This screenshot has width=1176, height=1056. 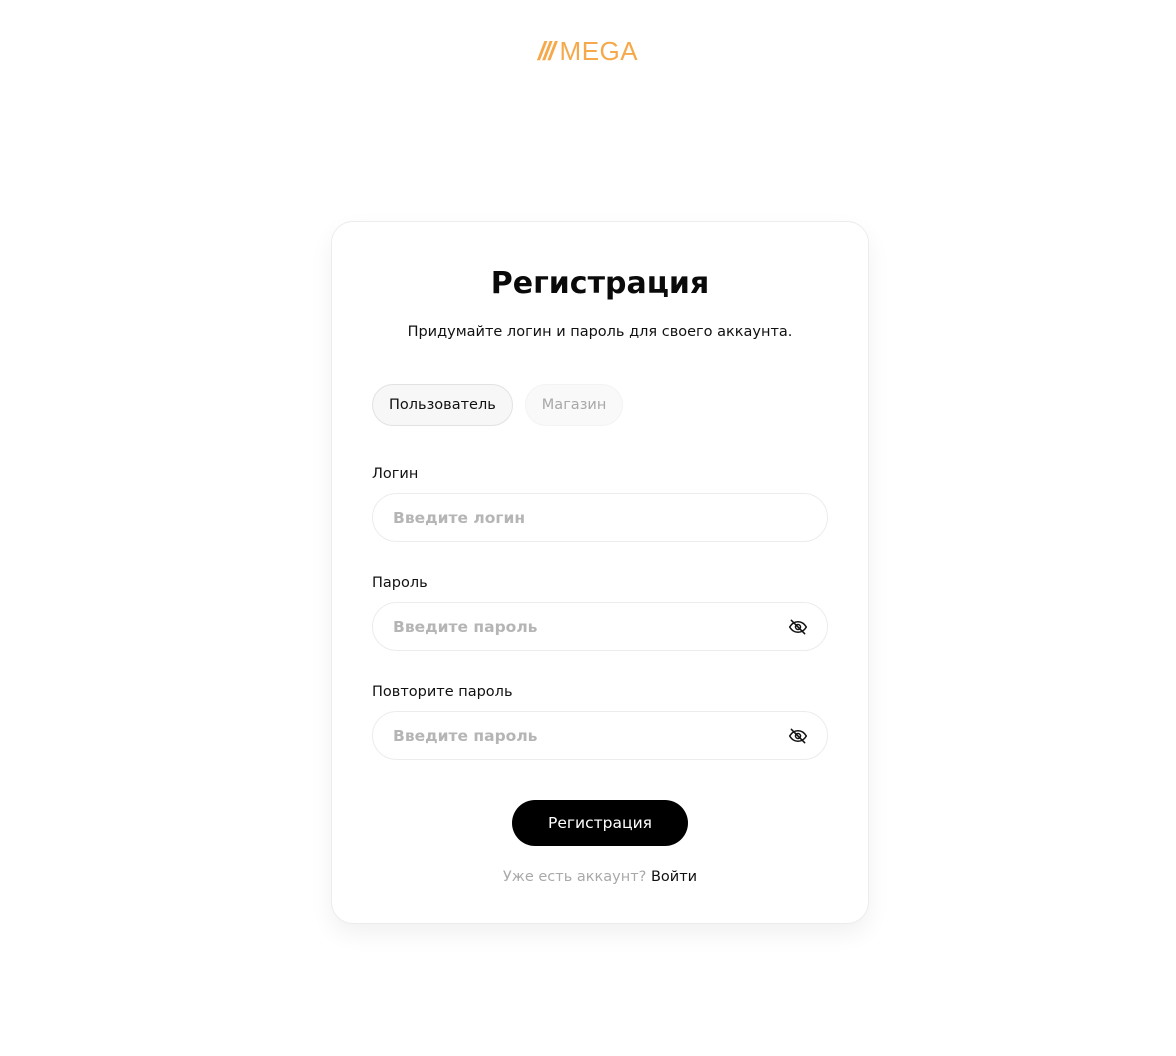 What do you see at coordinates (442, 405) in the screenshot?
I see `role-tab-user: Пользователь` at bounding box center [442, 405].